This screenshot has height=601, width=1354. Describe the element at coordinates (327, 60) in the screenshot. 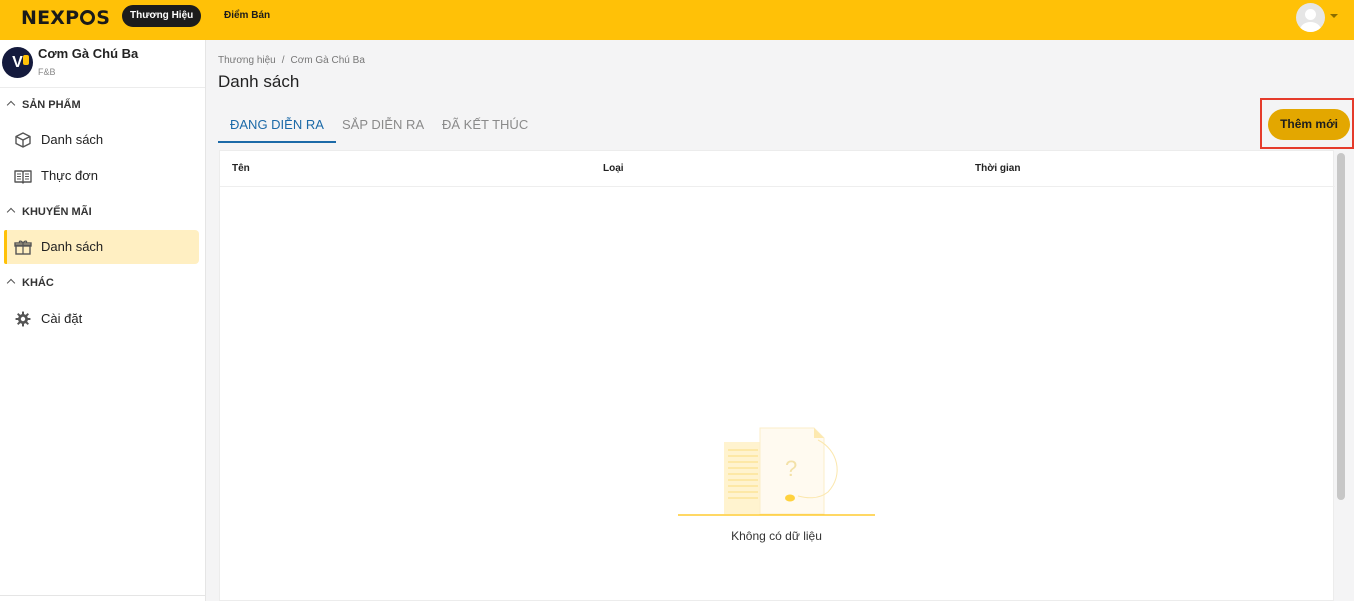

I see `breadcrumb-current: Cơm Gà Chú Ba` at that location.